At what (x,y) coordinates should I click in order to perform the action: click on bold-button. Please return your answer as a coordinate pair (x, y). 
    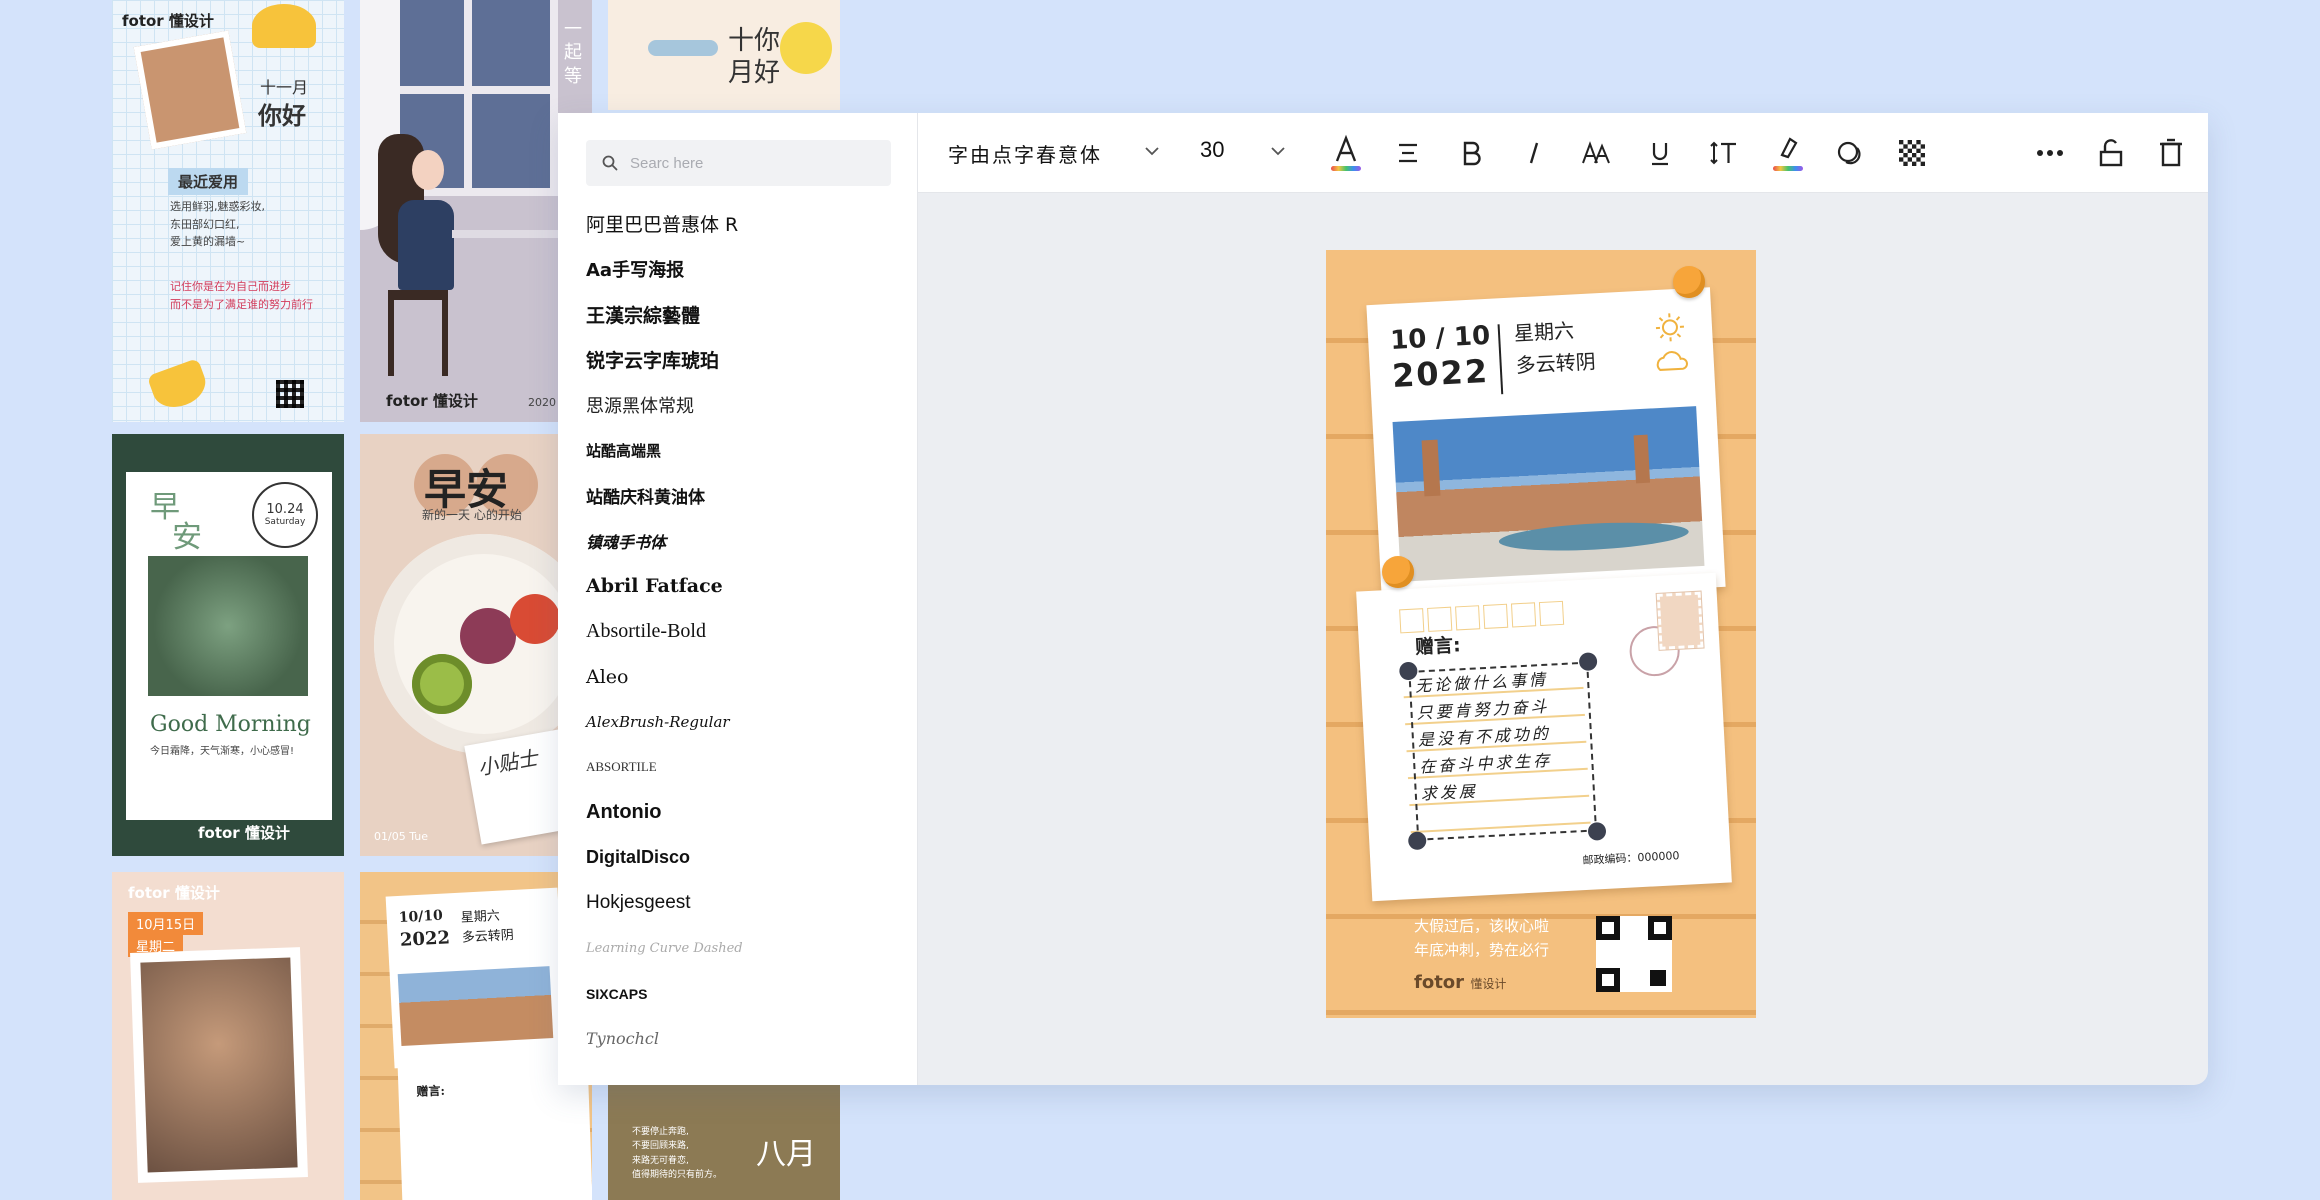
    Looking at the image, I should click on (1471, 153).